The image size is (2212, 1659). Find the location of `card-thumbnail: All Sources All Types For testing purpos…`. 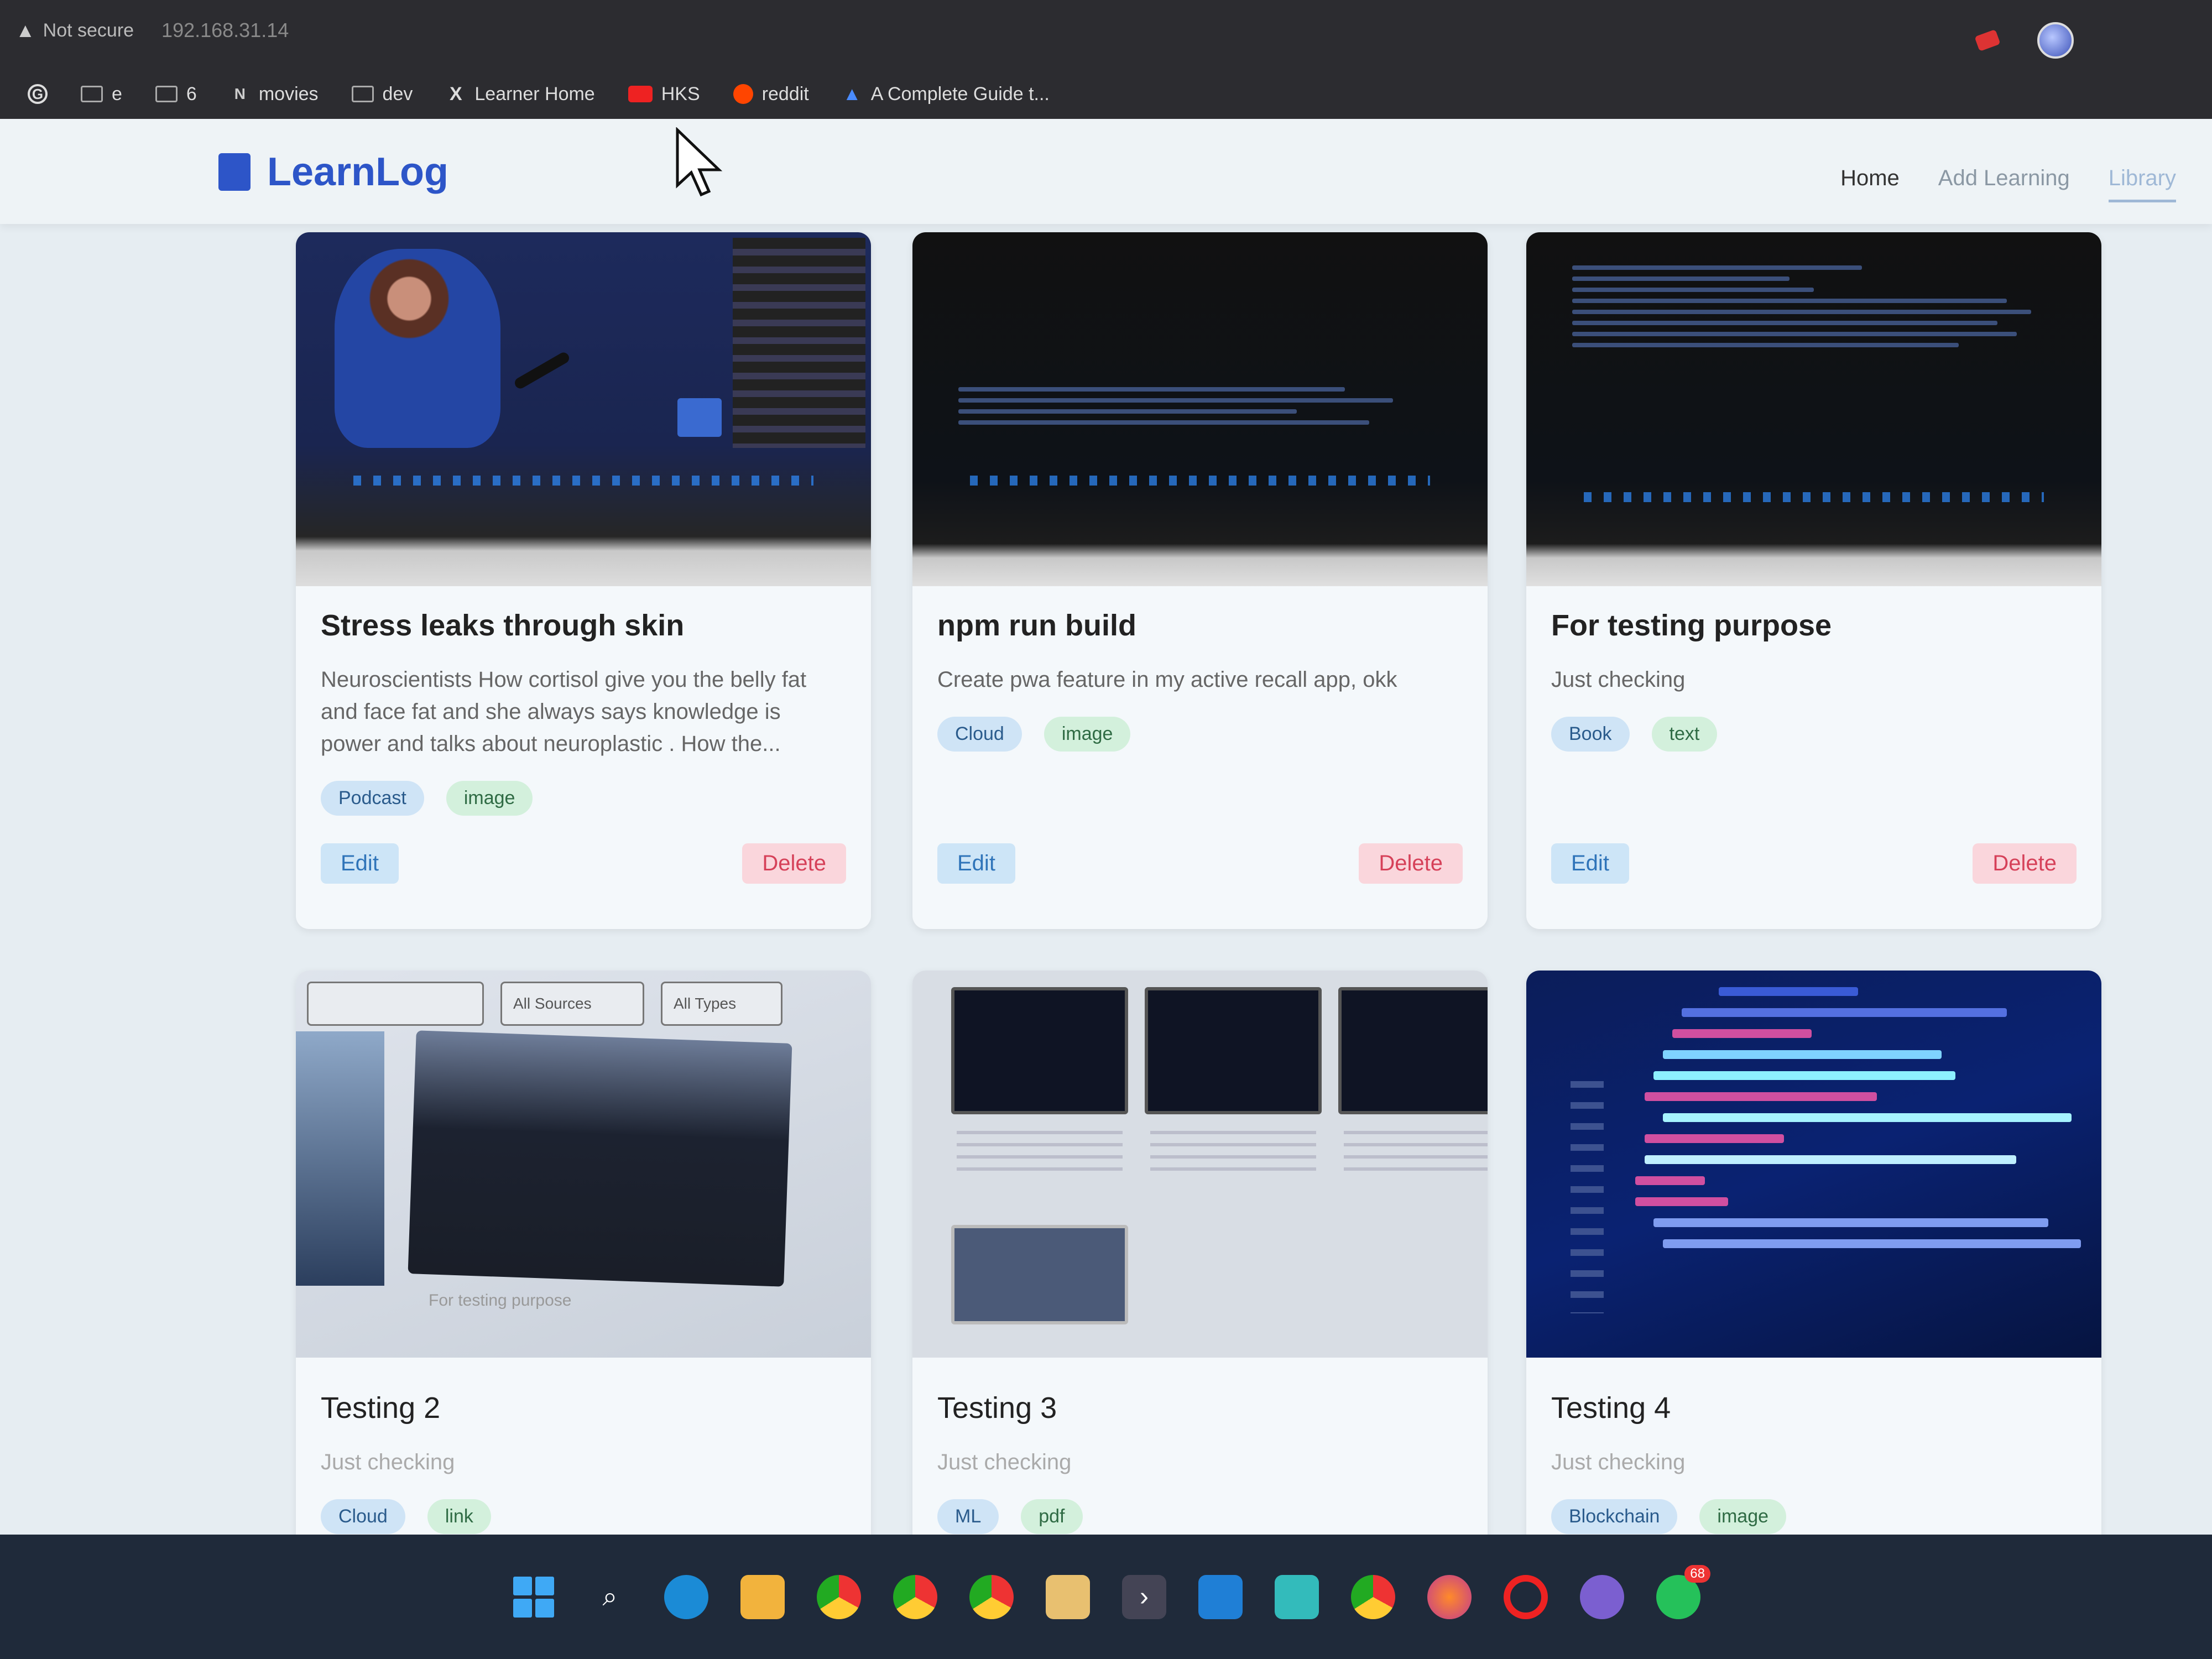

card-thumbnail: All Sources All Types For testing purpos… is located at coordinates (583, 1164).